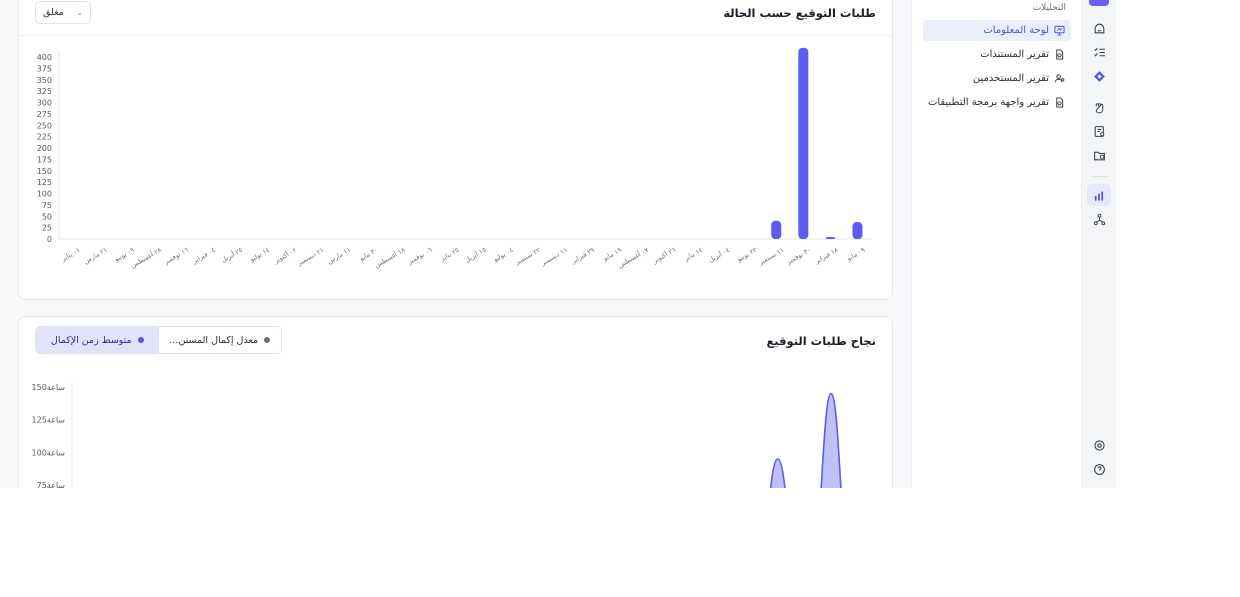 The height and width of the screenshot is (597, 1240). I want to click on status-filter-select: مغلق ⌄, so click(63, 12).